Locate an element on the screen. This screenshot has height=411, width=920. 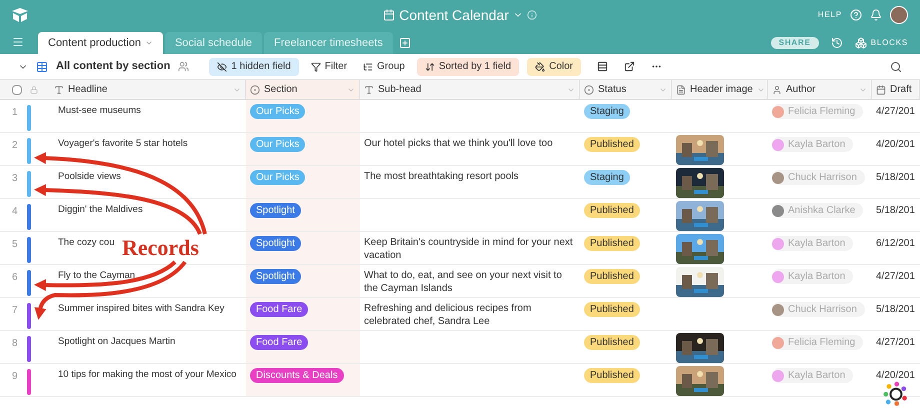
paint-bucket-icon is located at coordinates (540, 67).